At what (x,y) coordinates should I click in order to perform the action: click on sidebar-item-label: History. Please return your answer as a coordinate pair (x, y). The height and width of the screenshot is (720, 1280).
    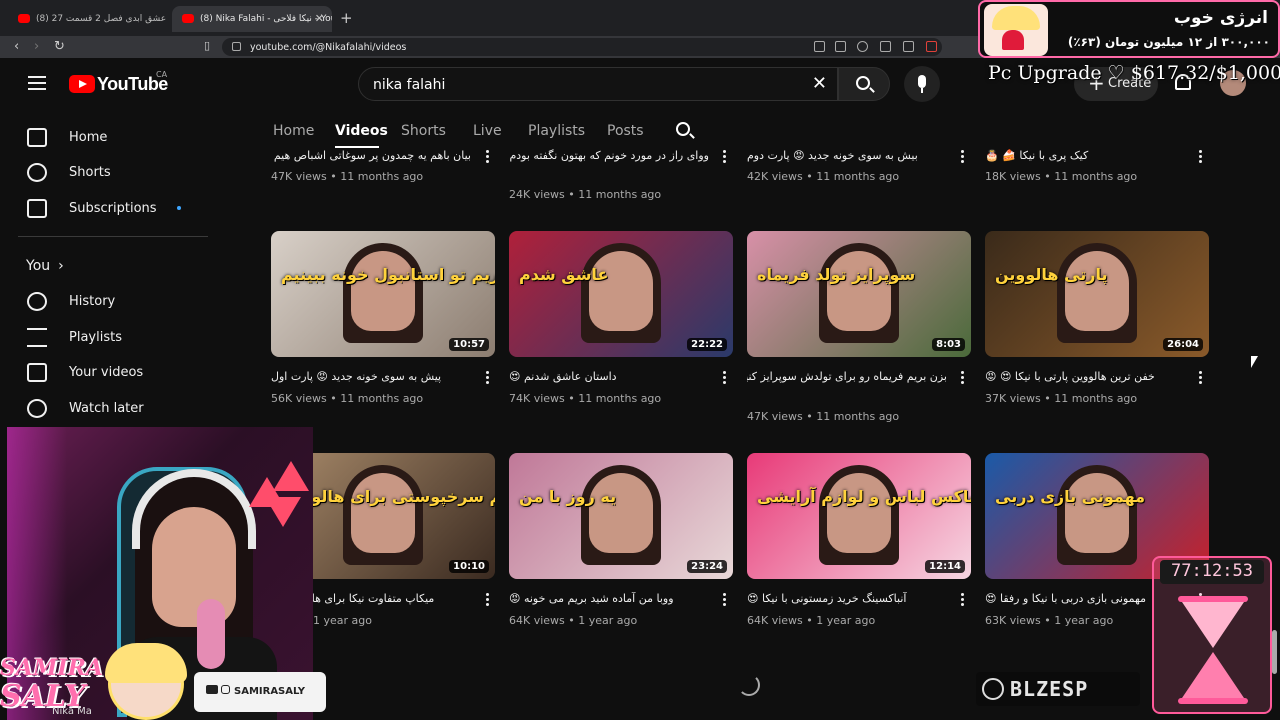
    Looking at the image, I should click on (92, 301).